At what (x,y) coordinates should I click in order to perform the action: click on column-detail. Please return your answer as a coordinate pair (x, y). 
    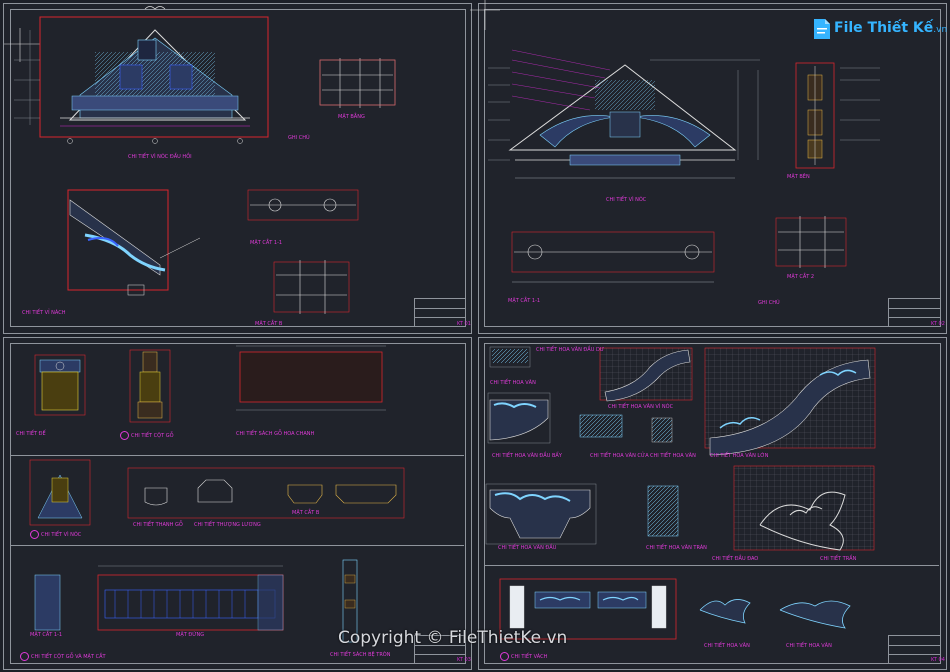
    Looking at the image, I should click on (150, 386).